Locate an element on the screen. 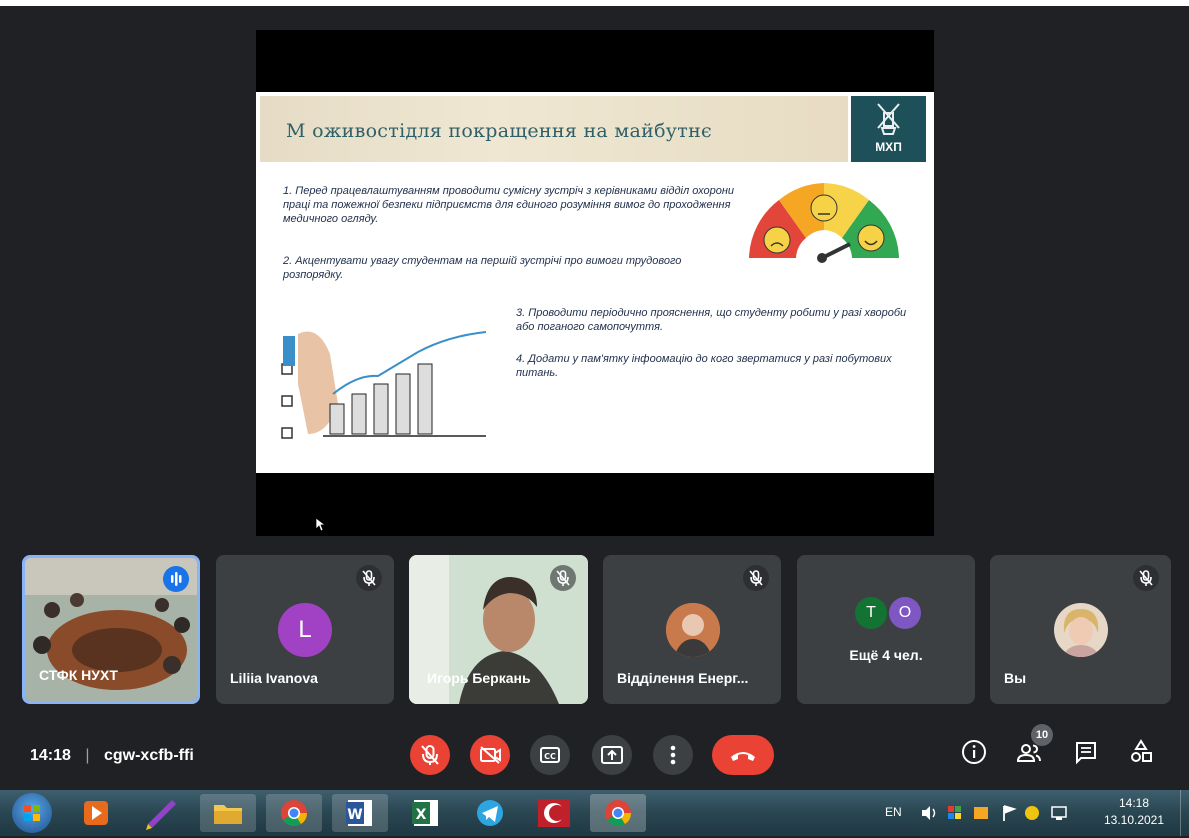 This screenshot has height=838, width=1189. svg-text: CC is located at coordinates (550, 756).